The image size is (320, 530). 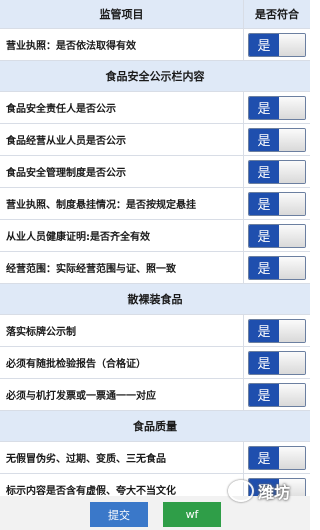 What do you see at coordinates (76, 364) in the screenshot?
I see `check-item-label: 必须有随批检验报告（合格证）` at bounding box center [76, 364].